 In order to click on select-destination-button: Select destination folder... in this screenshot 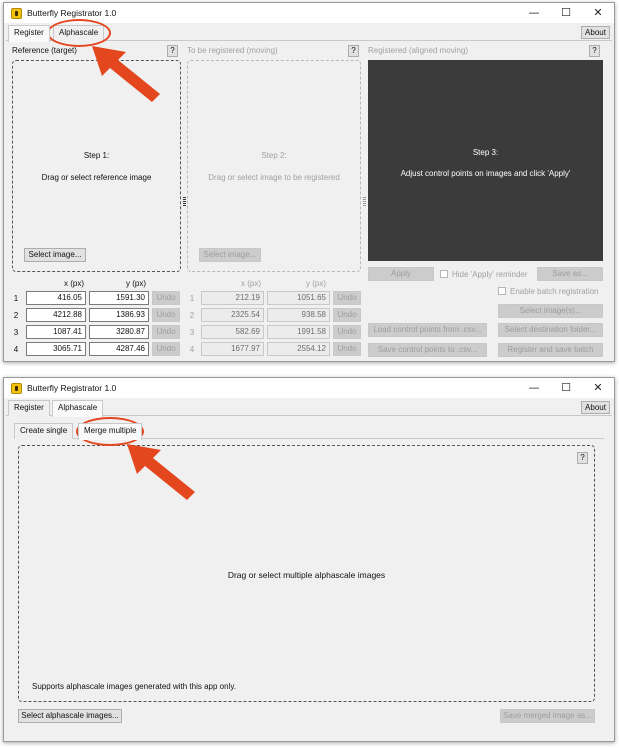, I will do `click(550, 330)`.